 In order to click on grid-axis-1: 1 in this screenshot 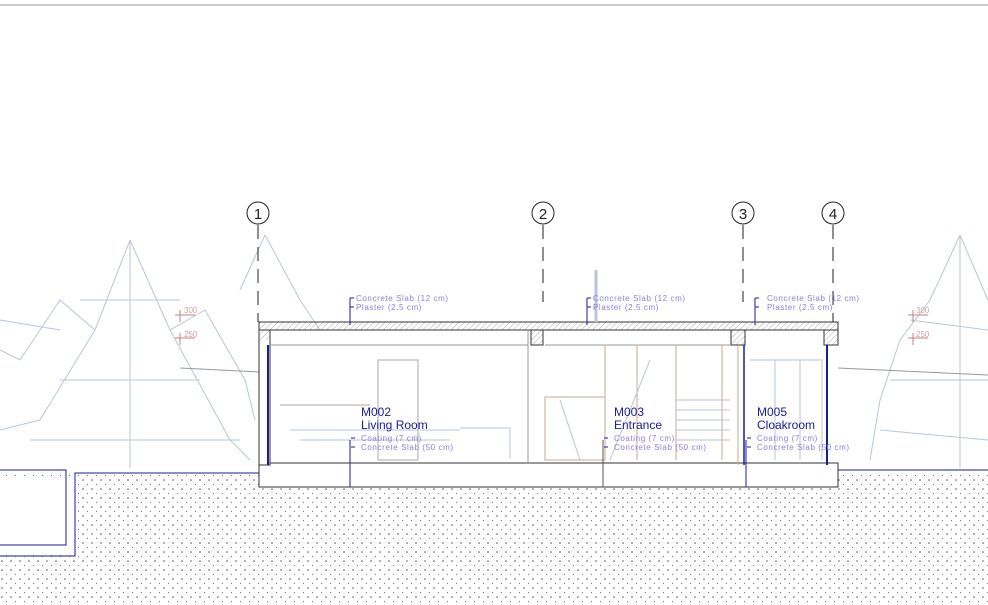, I will do `click(258, 261)`.